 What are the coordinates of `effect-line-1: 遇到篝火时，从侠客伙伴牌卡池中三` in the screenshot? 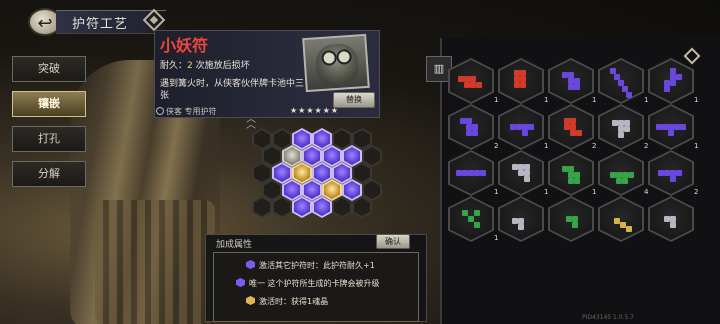 It's located at (232, 84).